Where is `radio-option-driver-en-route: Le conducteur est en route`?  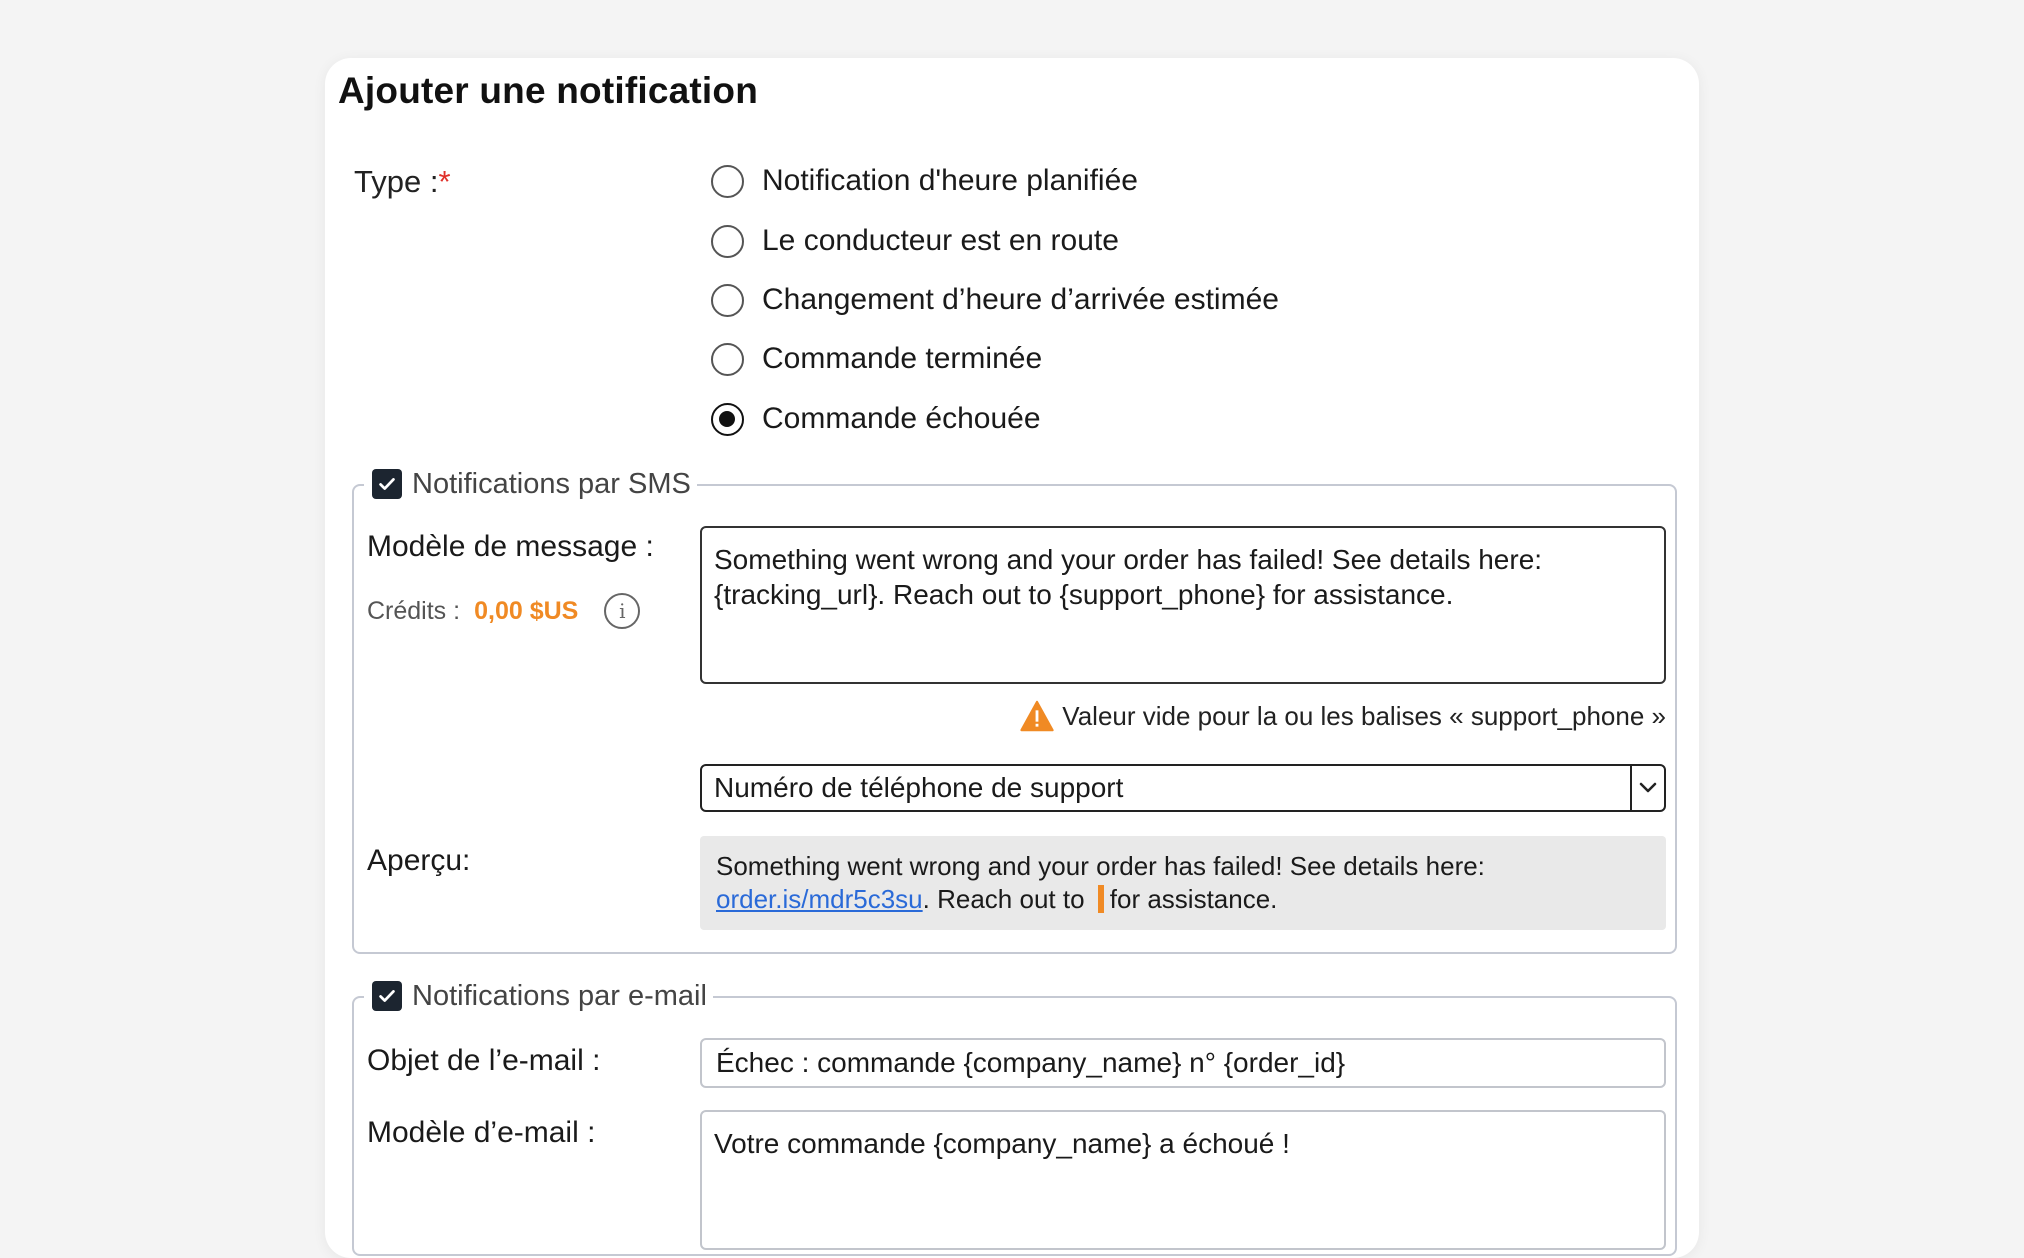 radio-option-driver-en-route: Le conducteur est en route is located at coordinates (915, 241).